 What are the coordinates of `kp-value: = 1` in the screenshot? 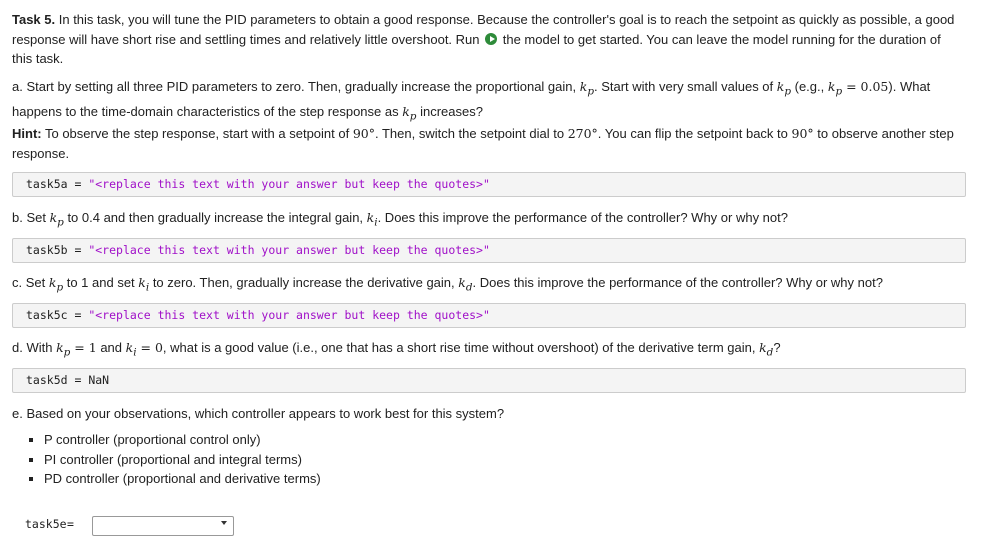 It's located at (83, 347).